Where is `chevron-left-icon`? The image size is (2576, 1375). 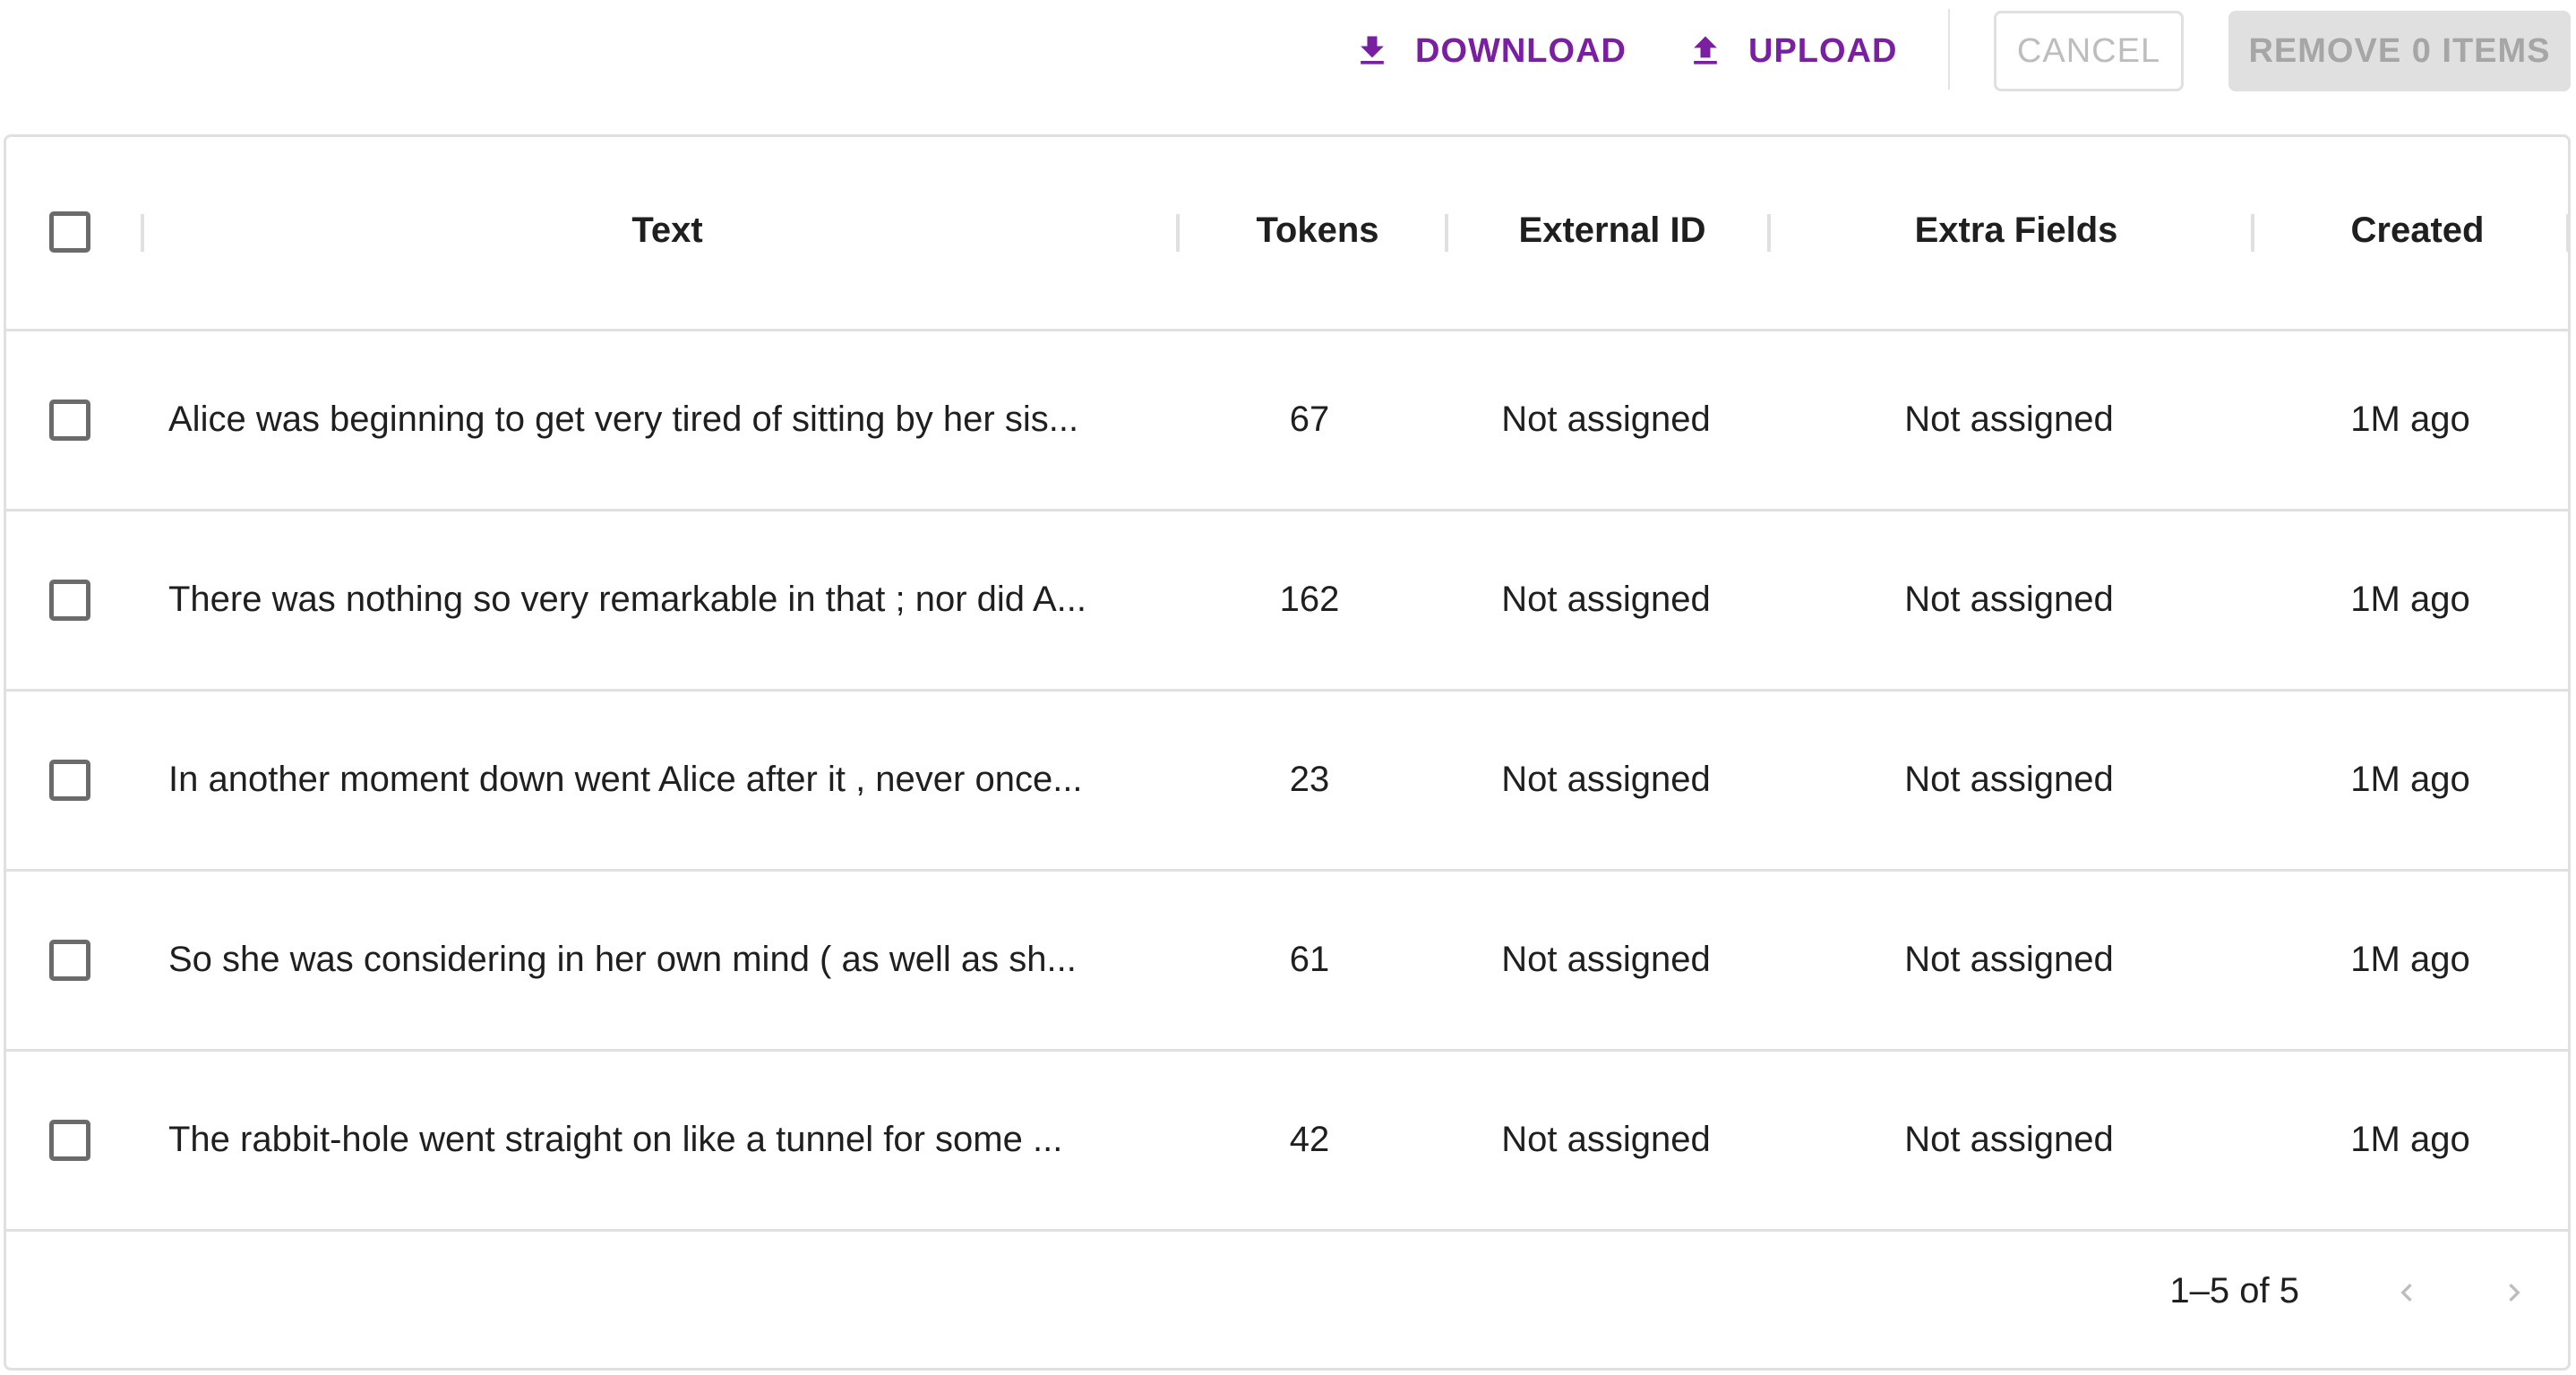 chevron-left-icon is located at coordinates (2406, 1293).